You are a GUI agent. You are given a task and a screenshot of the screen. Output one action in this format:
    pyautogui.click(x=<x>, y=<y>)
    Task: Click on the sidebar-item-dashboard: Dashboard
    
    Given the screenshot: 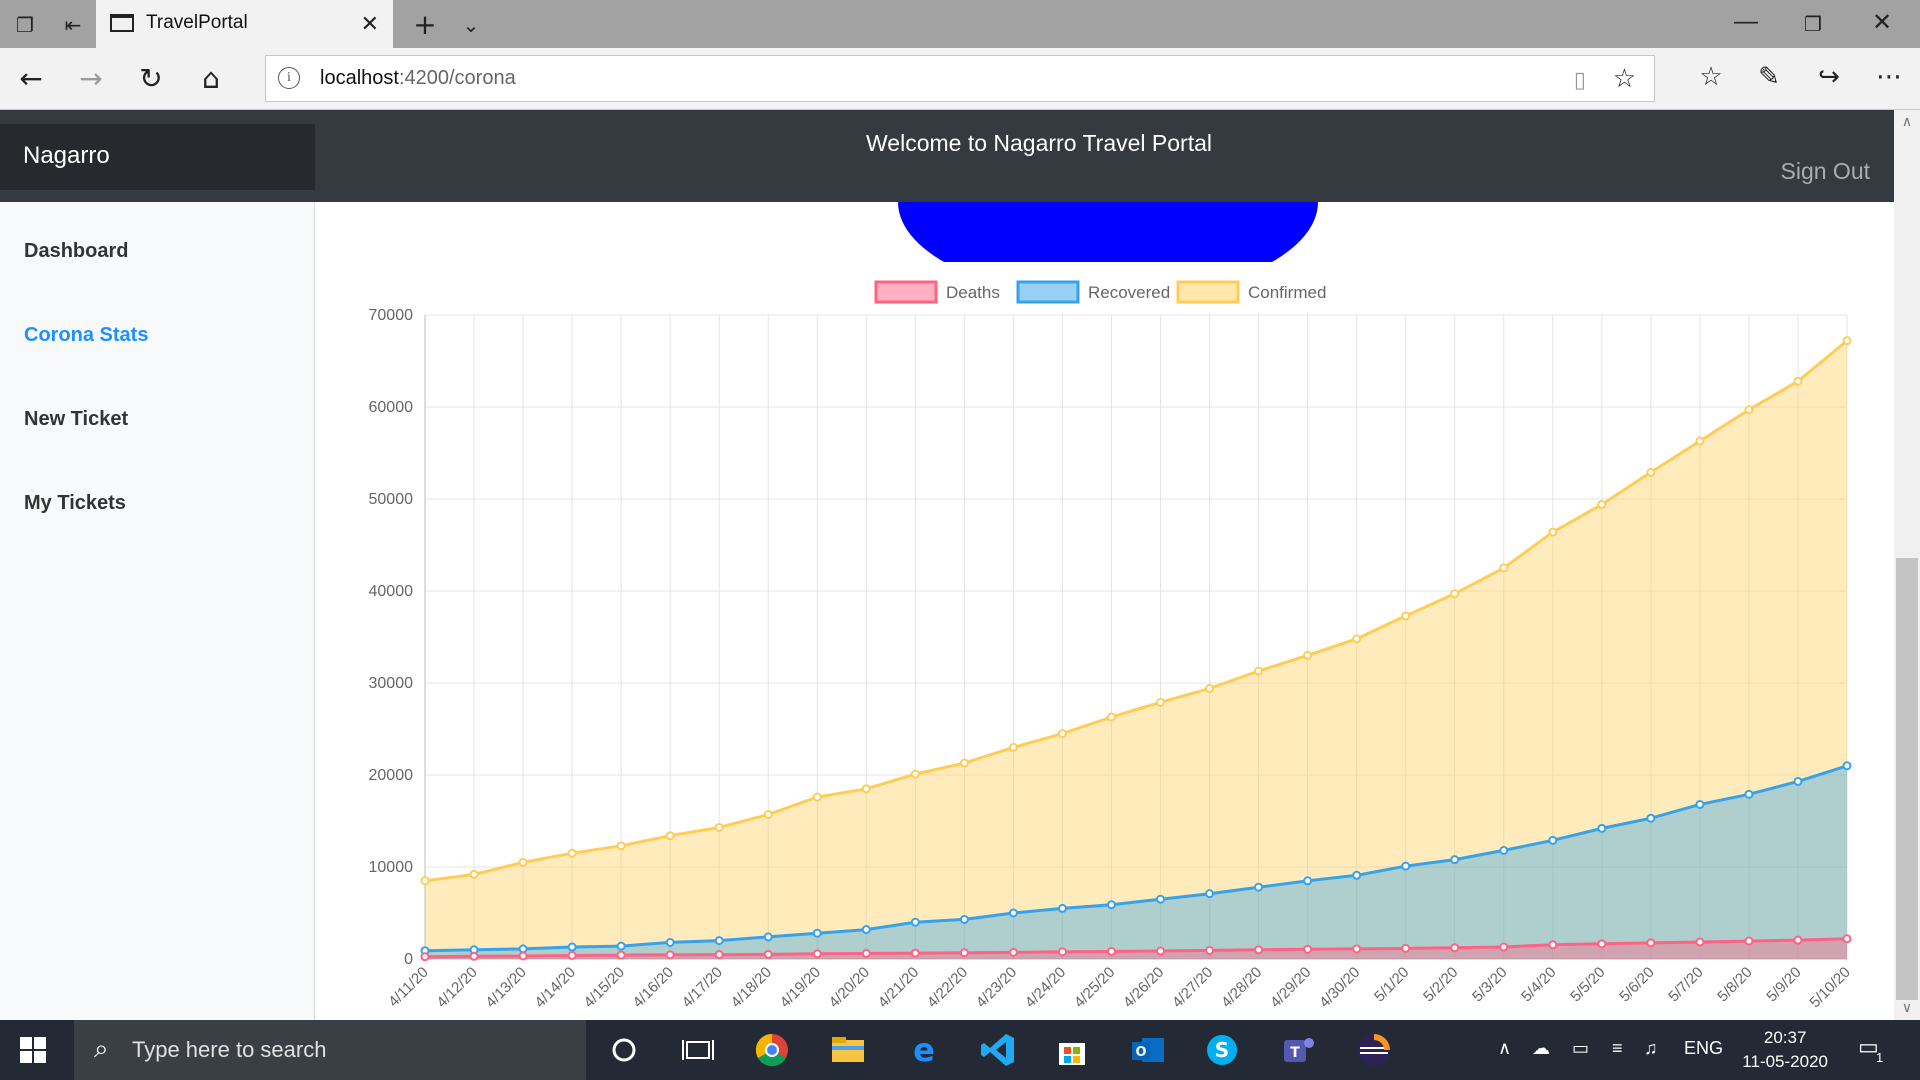 What is the action you would take?
    pyautogui.click(x=76, y=251)
    